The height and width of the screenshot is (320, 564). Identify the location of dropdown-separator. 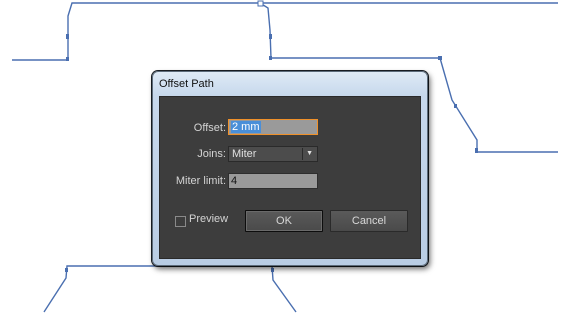
(302, 154).